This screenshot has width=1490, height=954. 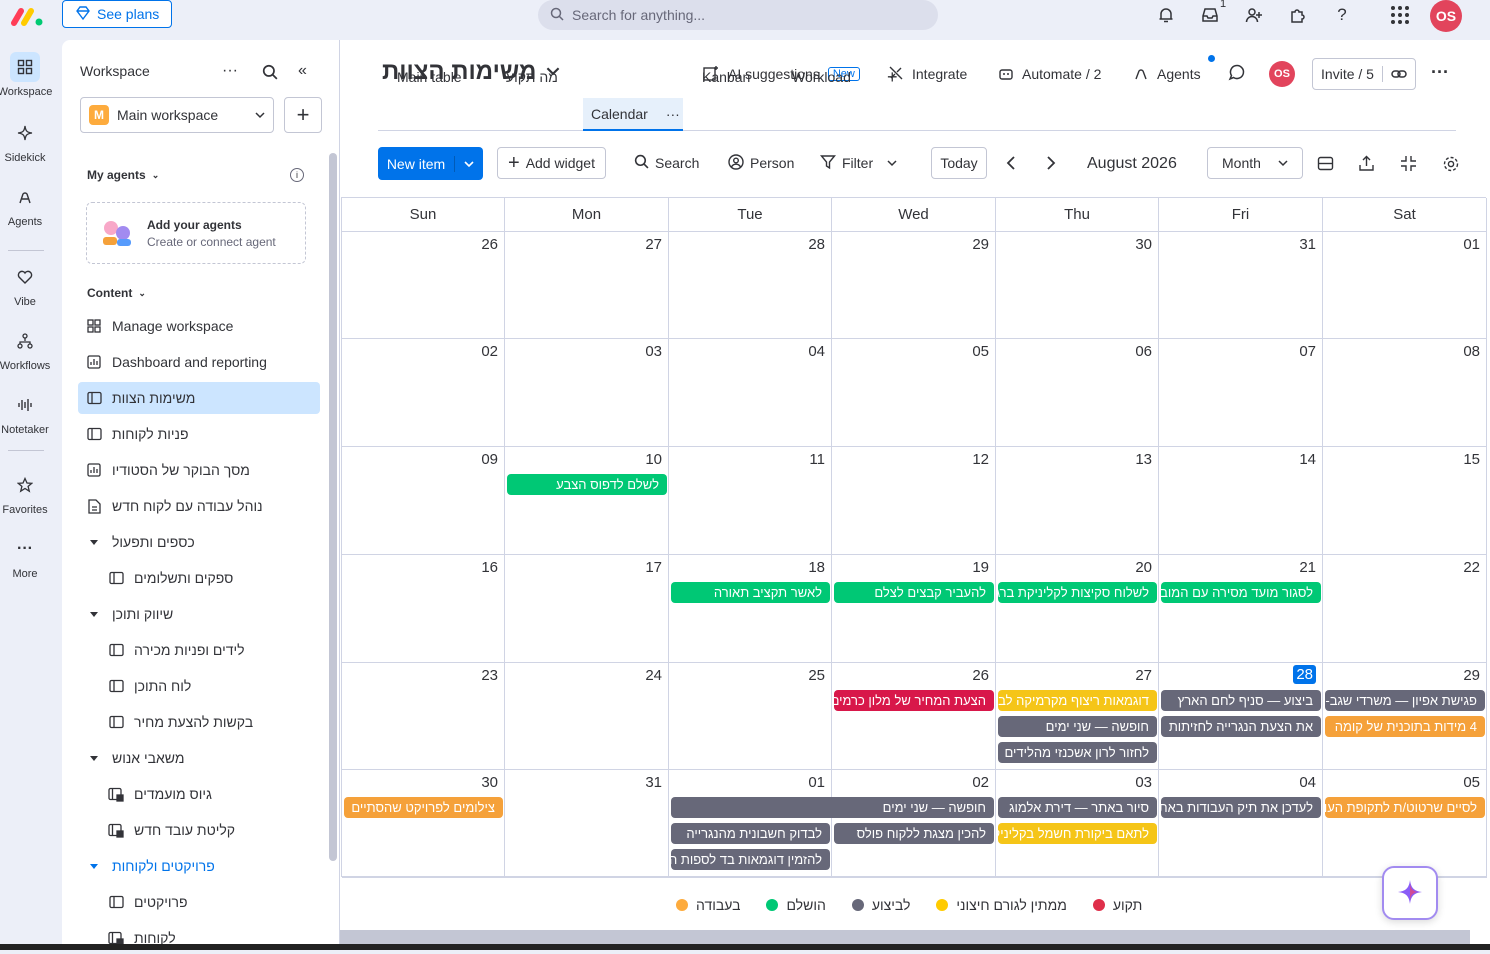 I want to click on calendar-day-cell: 12, so click(x=914, y=501).